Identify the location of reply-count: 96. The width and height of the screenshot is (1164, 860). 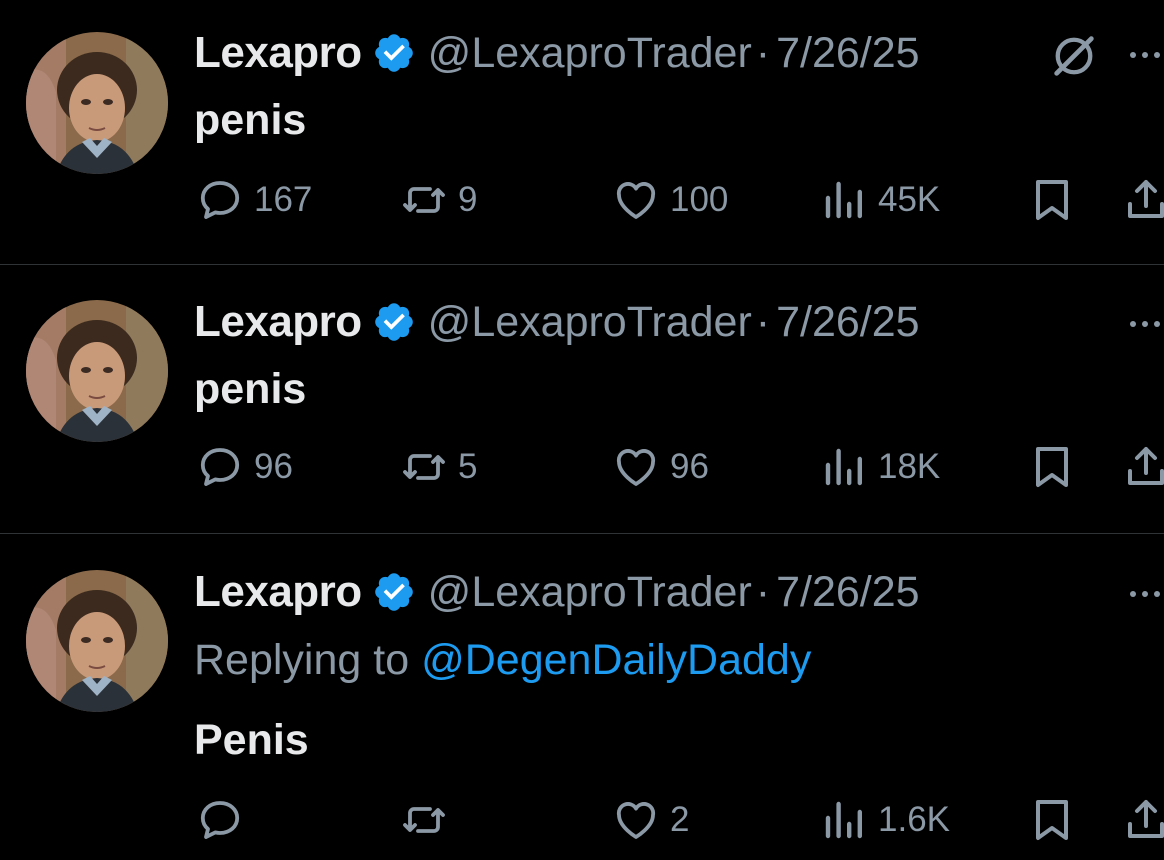
(273, 466).